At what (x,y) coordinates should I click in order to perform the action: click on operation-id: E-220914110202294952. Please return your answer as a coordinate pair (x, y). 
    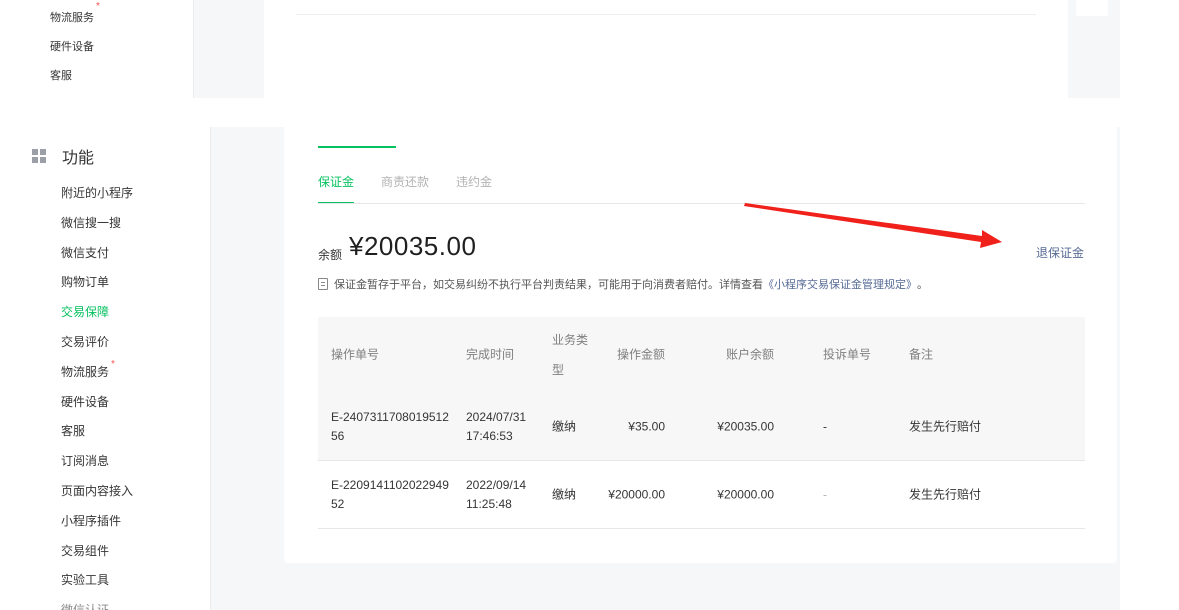
    Looking at the image, I should click on (390, 494).